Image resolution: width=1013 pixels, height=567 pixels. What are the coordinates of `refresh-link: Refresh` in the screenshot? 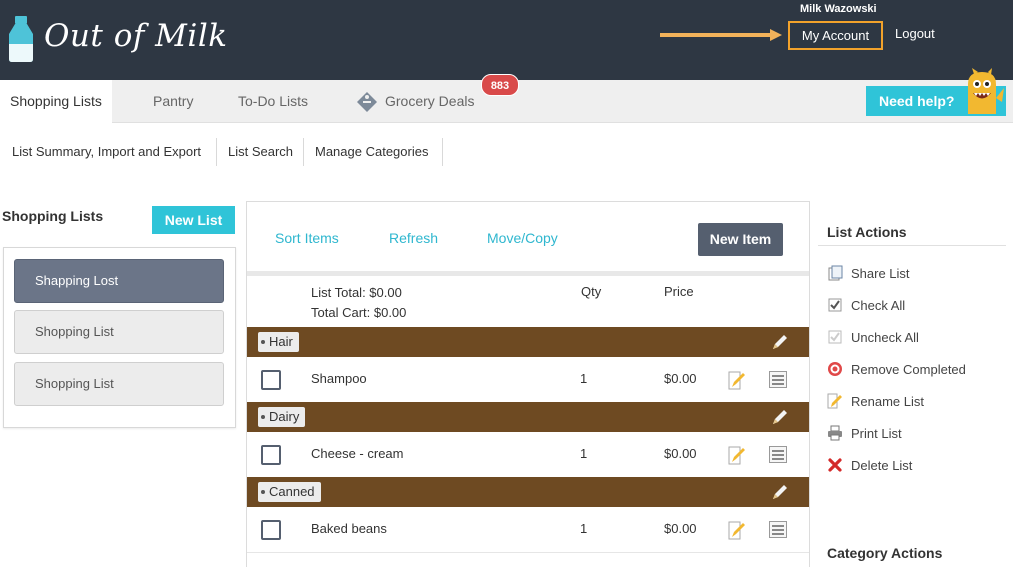 It's located at (413, 238).